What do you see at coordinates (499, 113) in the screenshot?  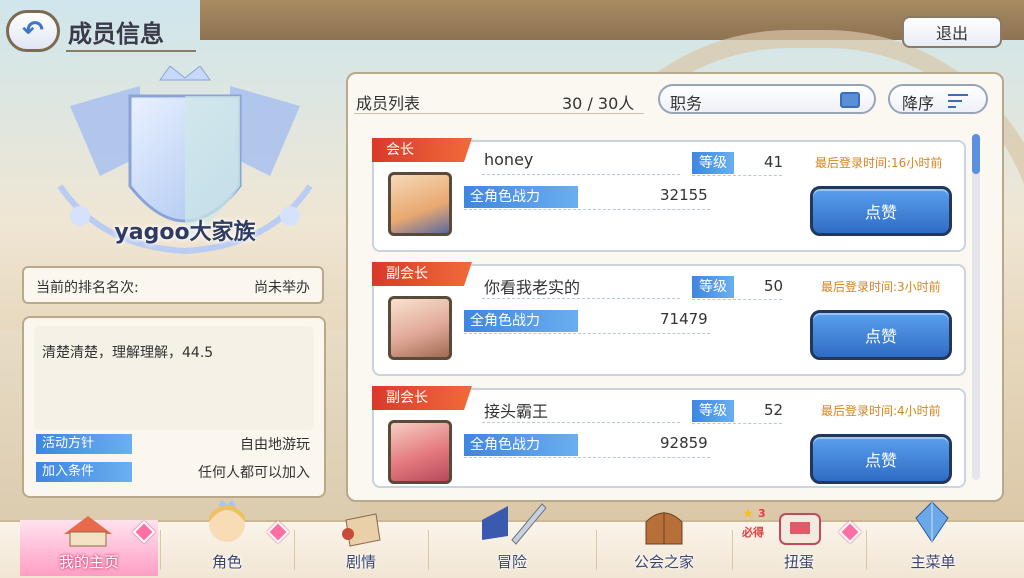 I see `member-list-underline` at bounding box center [499, 113].